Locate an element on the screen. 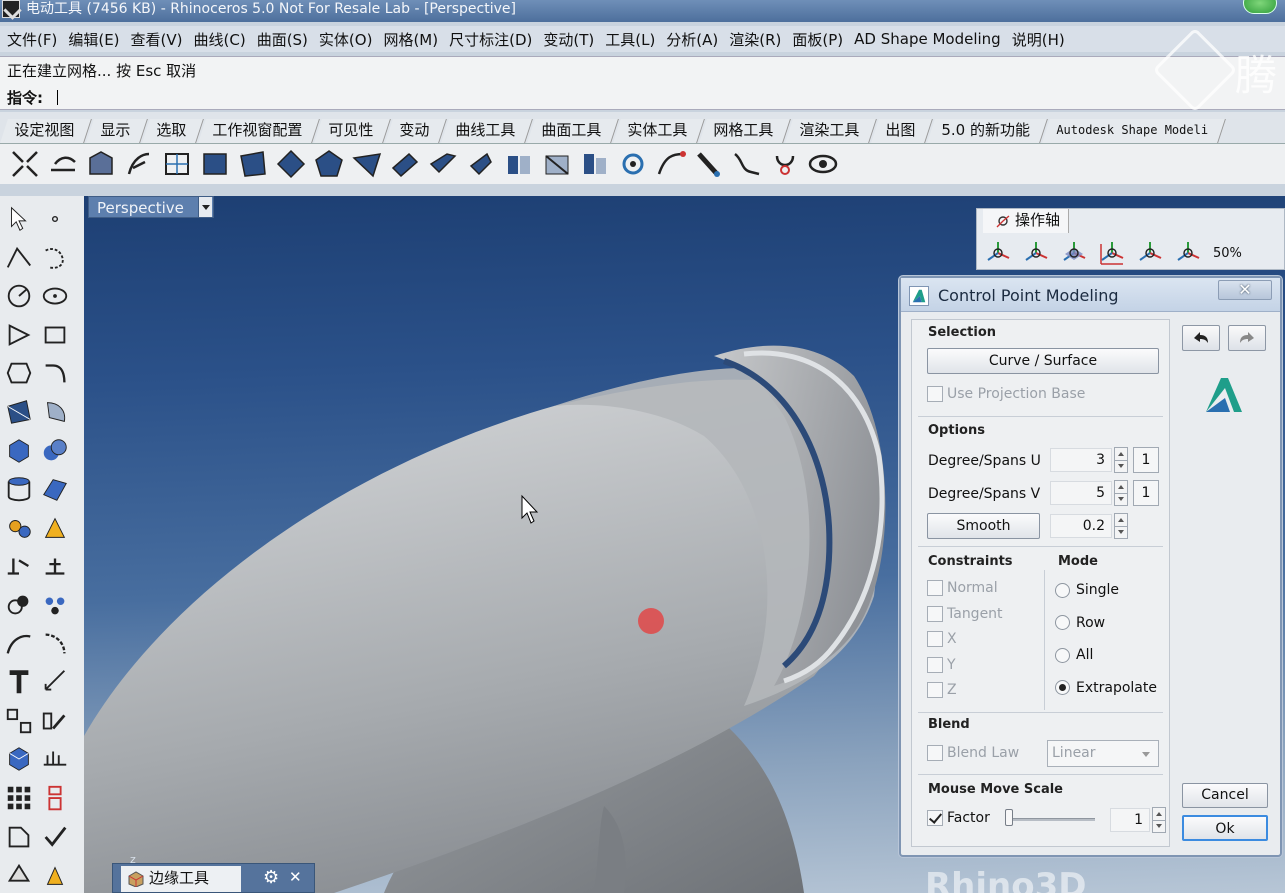 Image resolution: width=1285 pixels, height=893 pixels. menu-item-12: 面板(P) is located at coordinates (820, 39).